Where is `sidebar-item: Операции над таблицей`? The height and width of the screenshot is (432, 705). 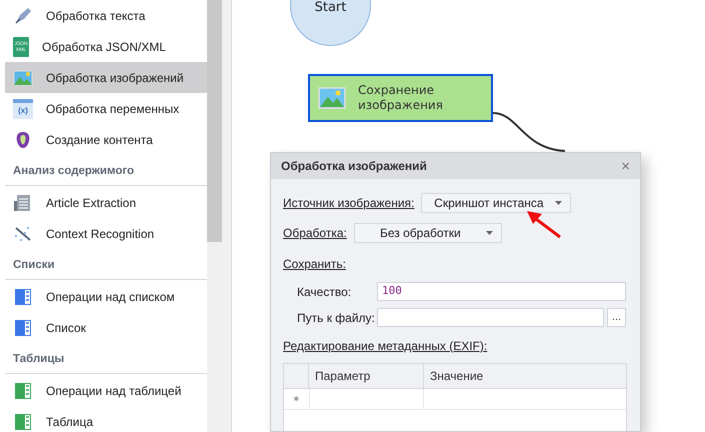
sidebar-item: Операции над таблицей is located at coordinates (106, 390).